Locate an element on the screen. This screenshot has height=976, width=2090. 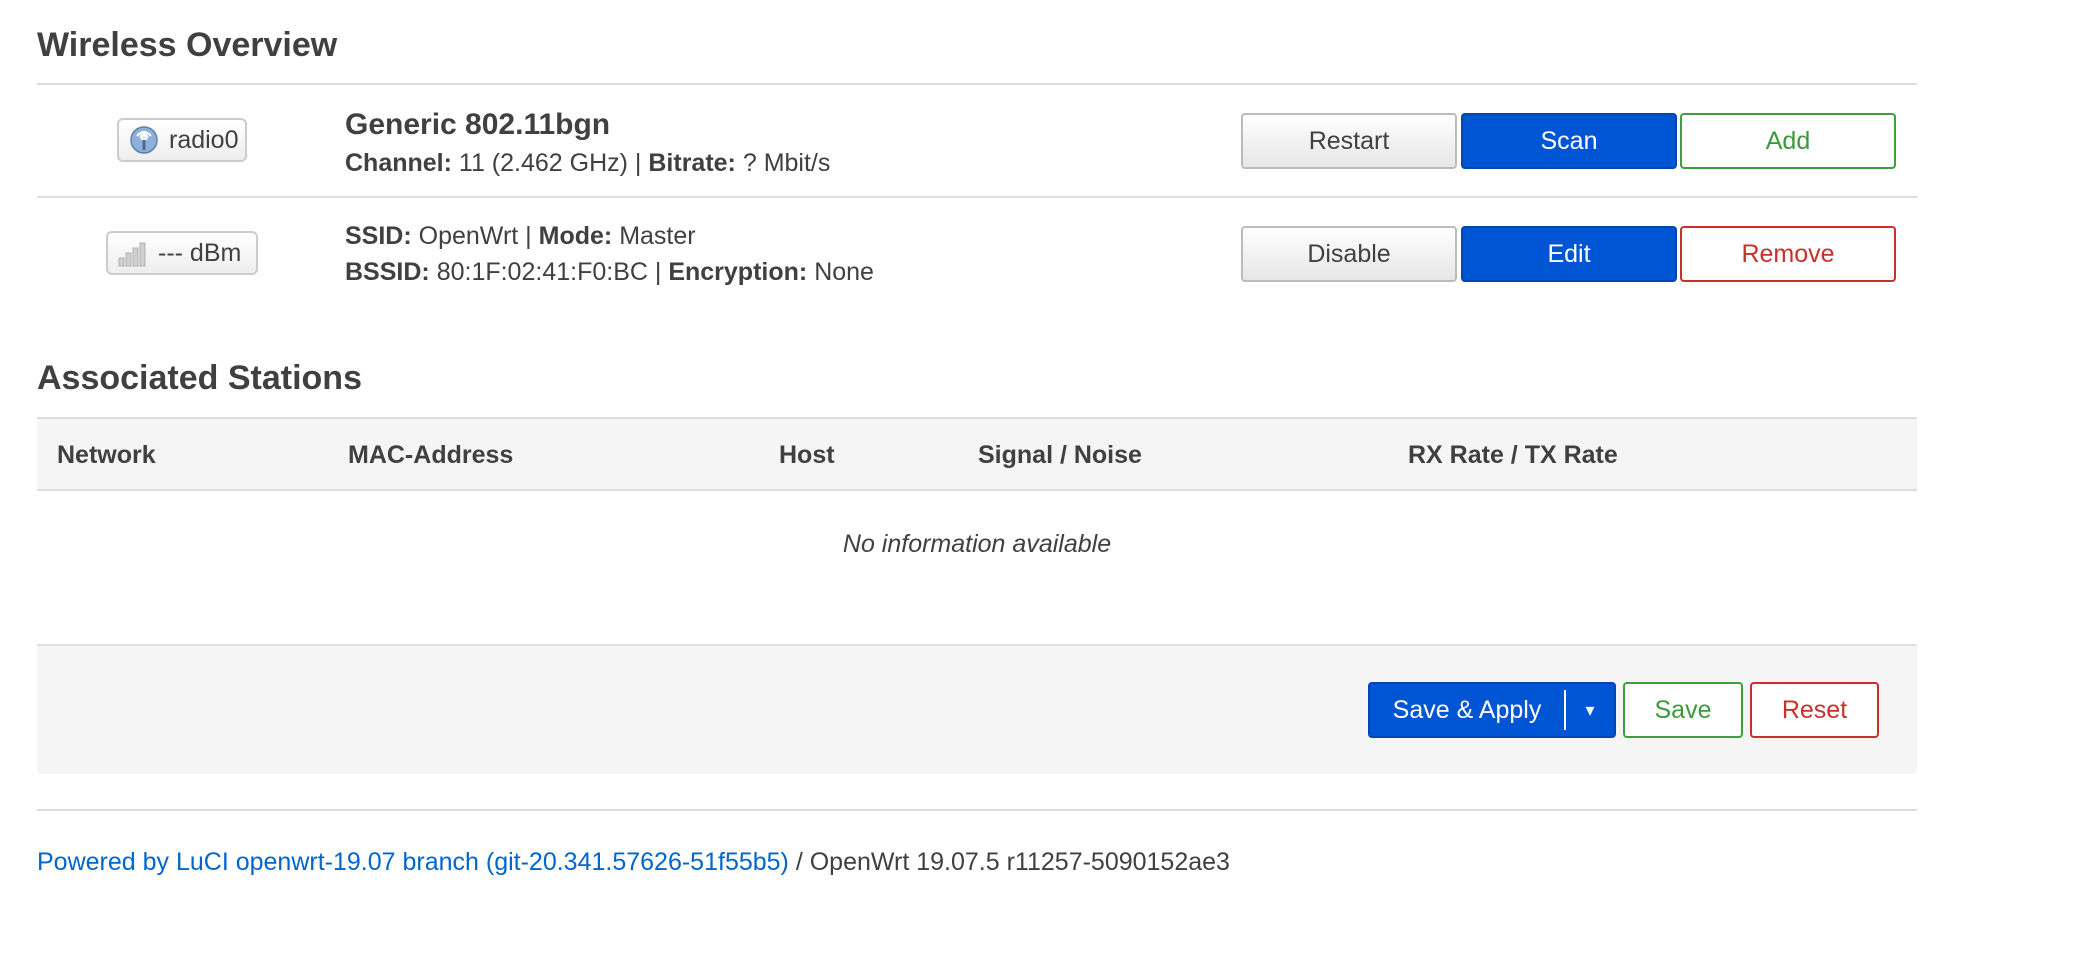
wifi-radio-icon is located at coordinates (144, 140).